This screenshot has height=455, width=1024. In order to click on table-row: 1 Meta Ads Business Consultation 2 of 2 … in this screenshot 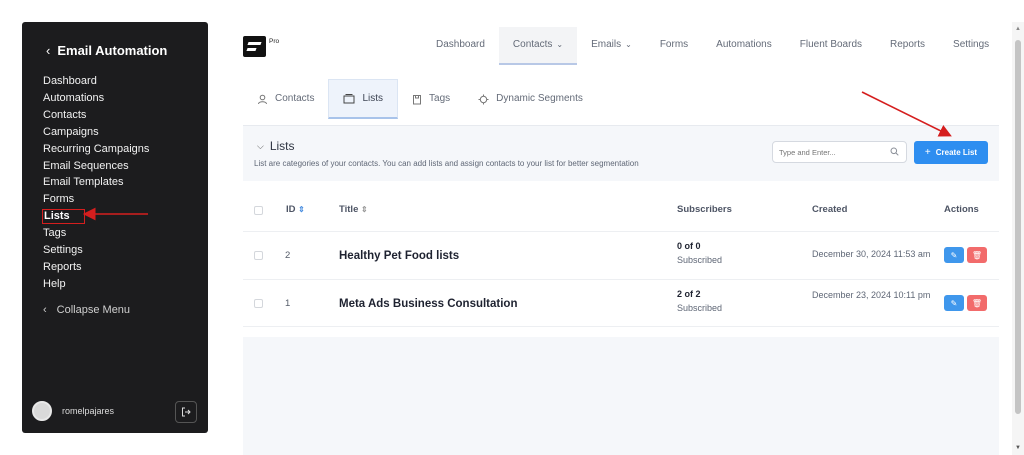, I will do `click(621, 303)`.